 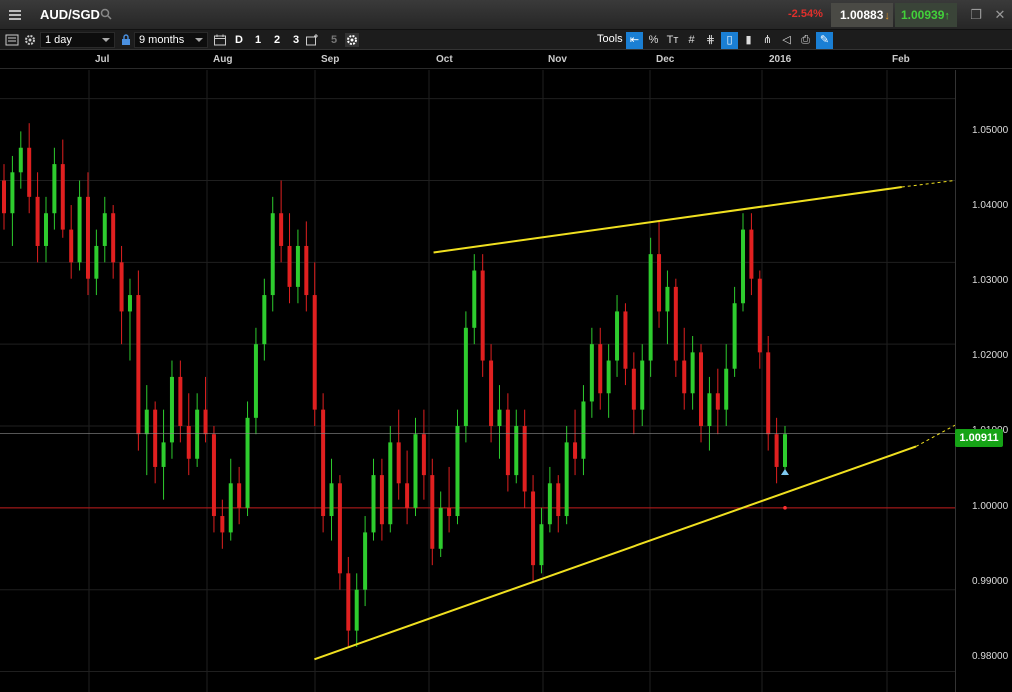 What do you see at coordinates (12, 40) in the screenshot?
I see `chart-settings-panel-icon` at bounding box center [12, 40].